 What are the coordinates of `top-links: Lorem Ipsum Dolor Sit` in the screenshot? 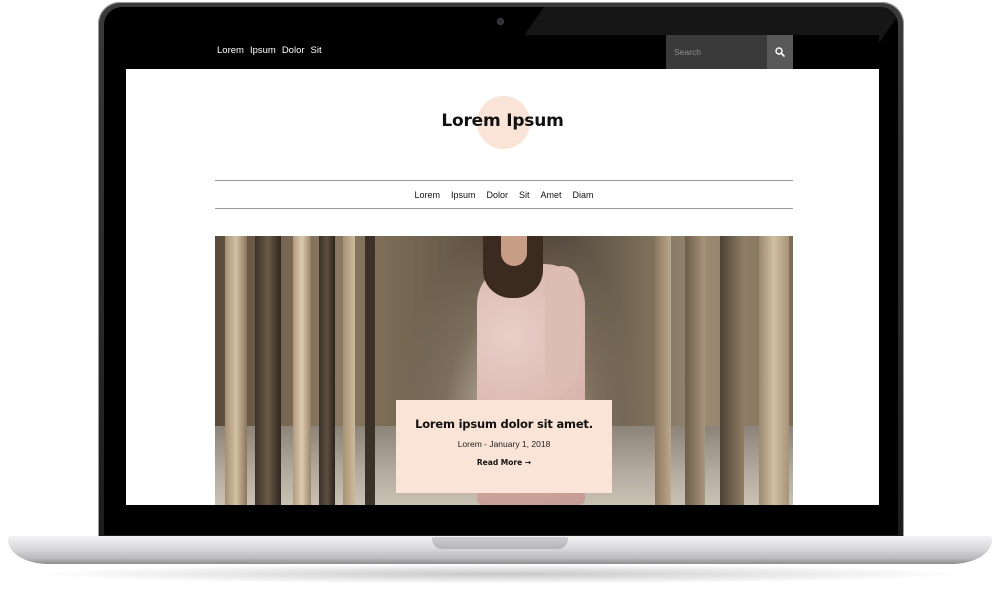 It's located at (269, 51).